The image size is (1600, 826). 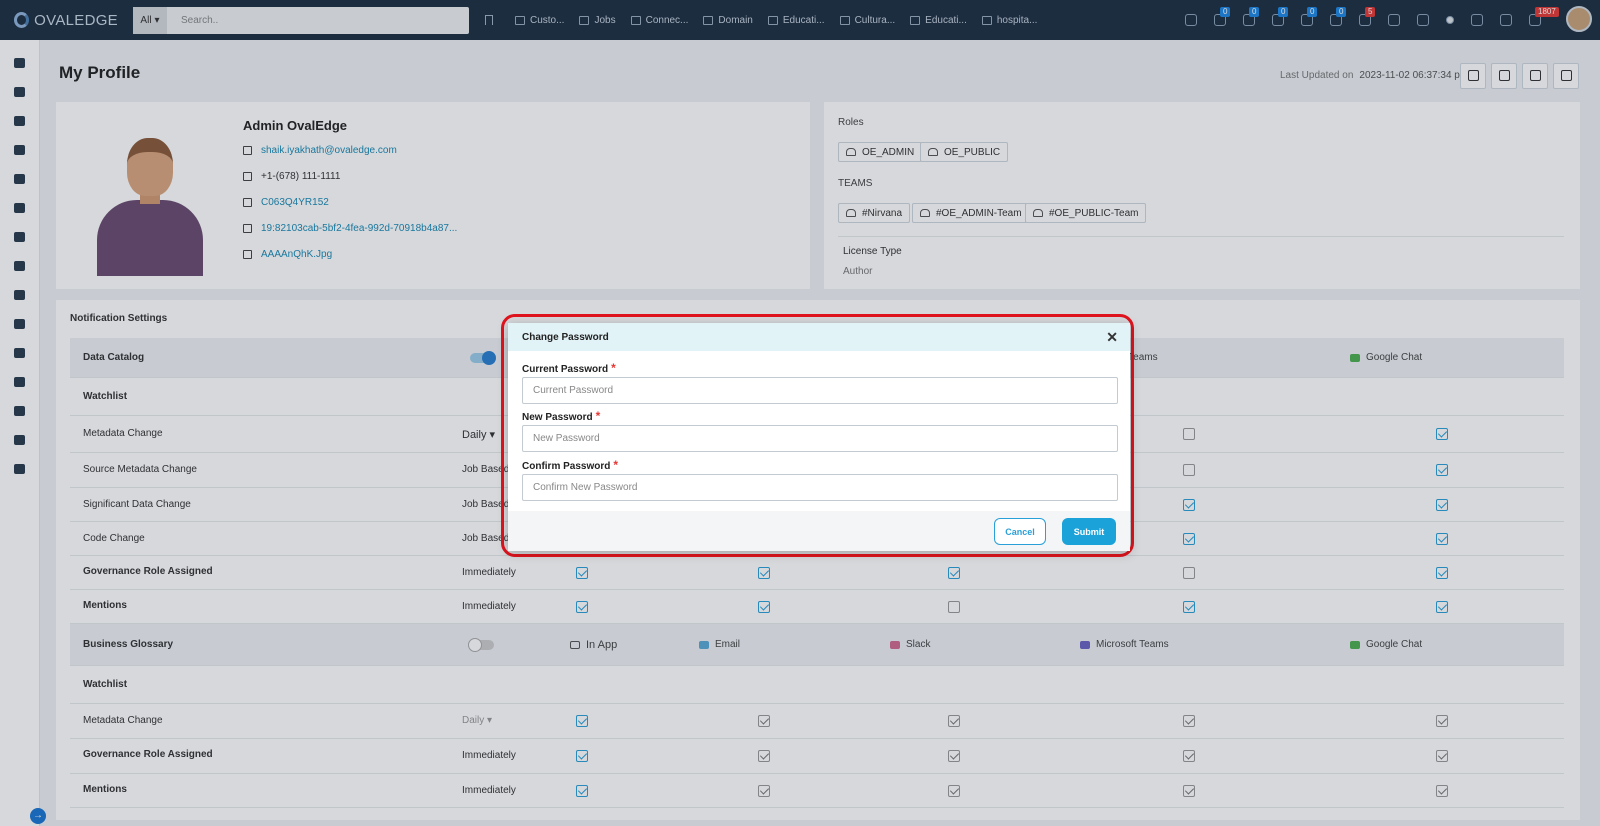 What do you see at coordinates (820, 487) in the screenshot?
I see `confirm-password-field` at bounding box center [820, 487].